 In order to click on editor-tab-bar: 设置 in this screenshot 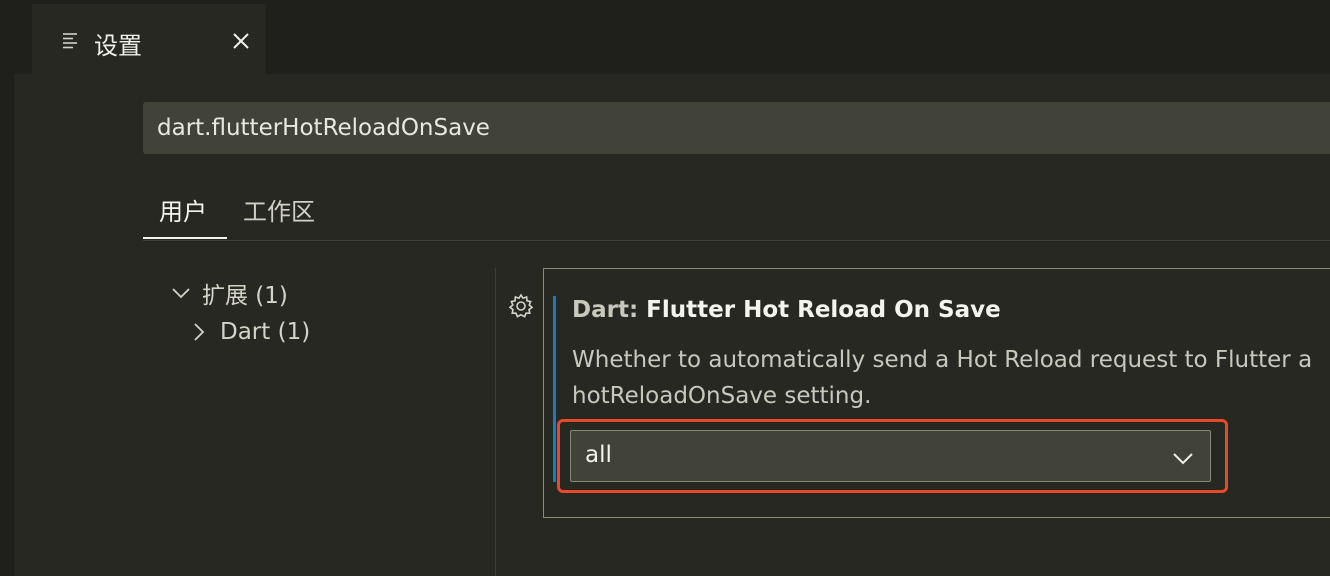, I will do `click(672, 37)`.